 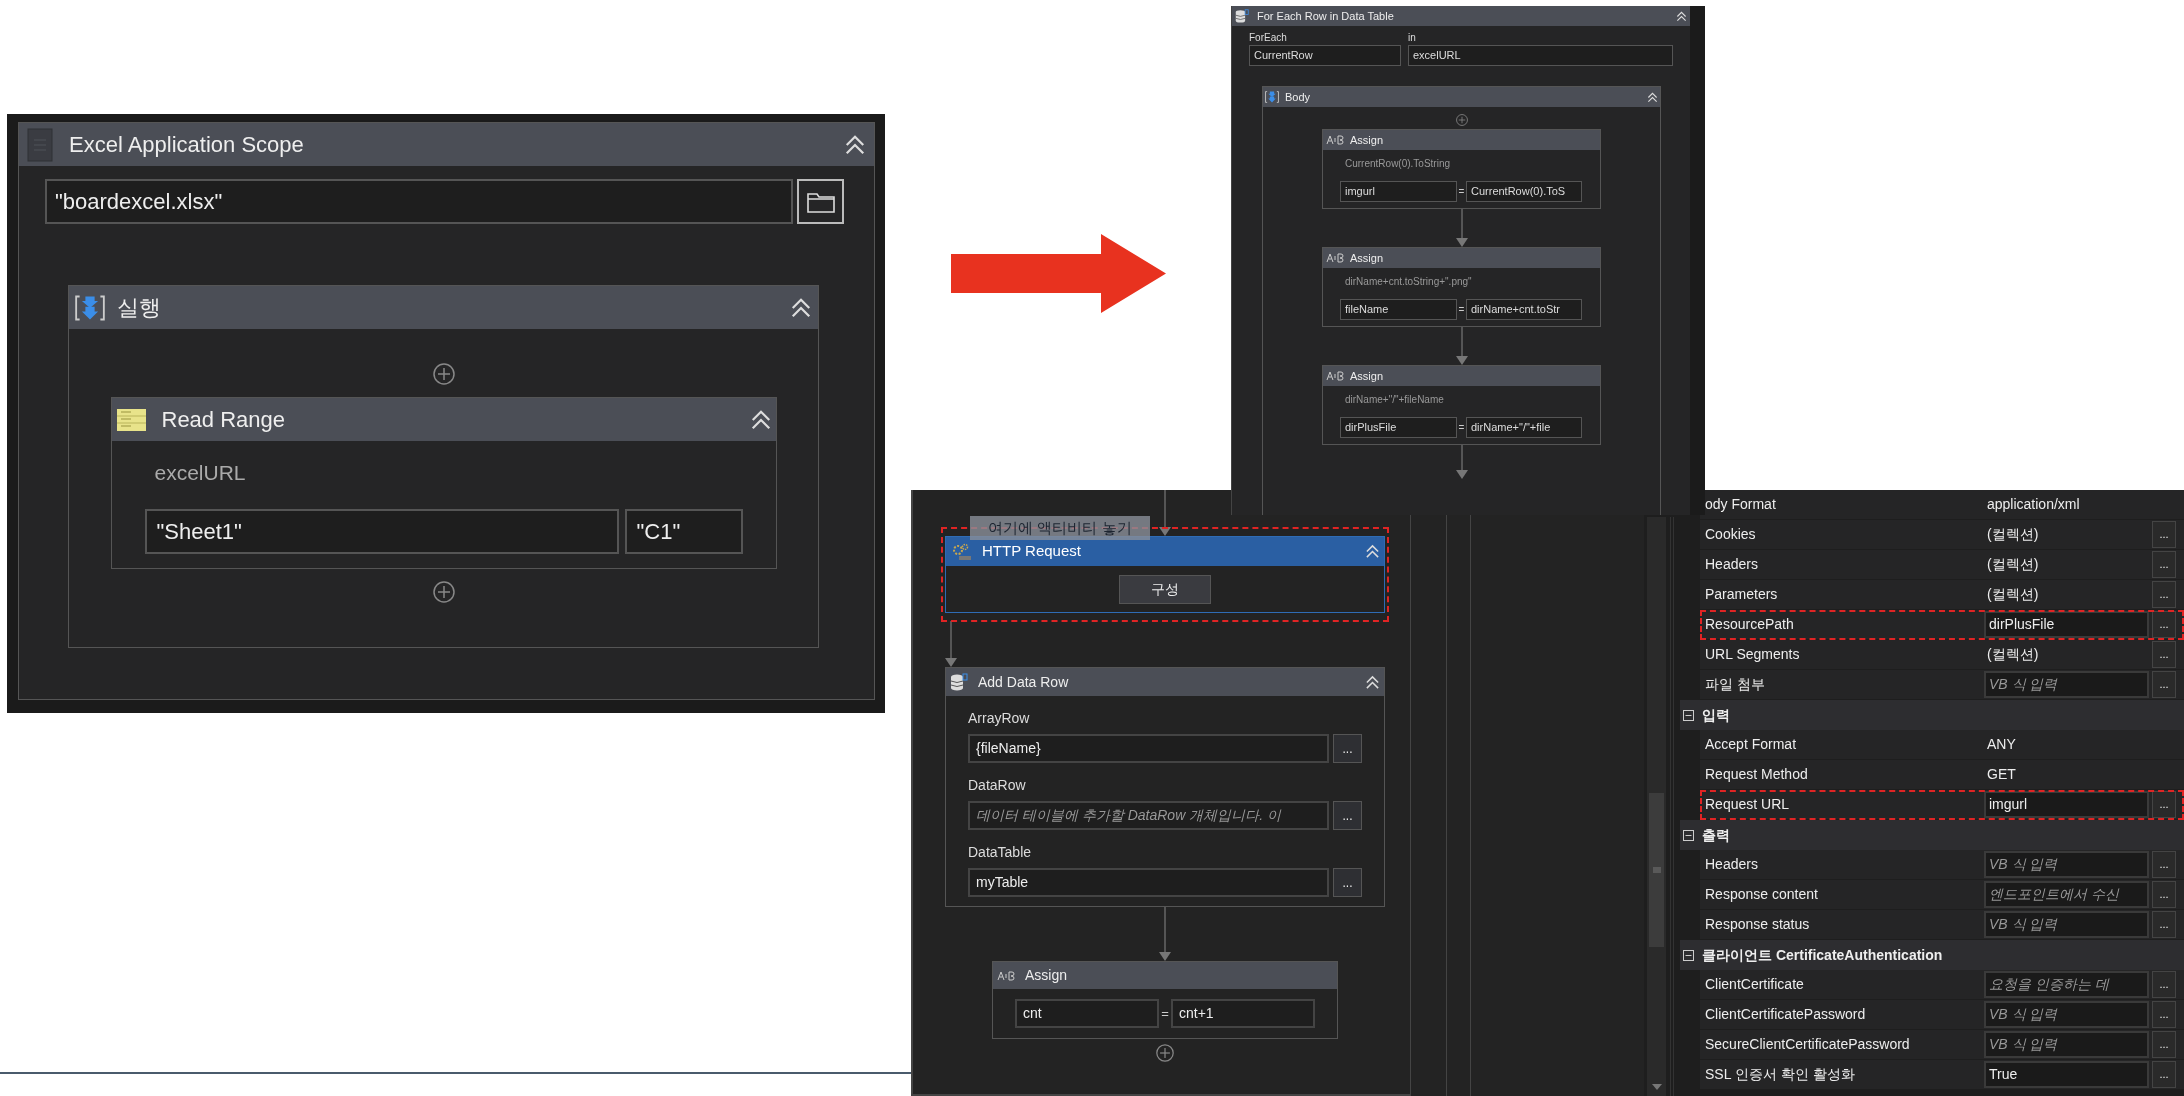 What do you see at coordinates (2033, 504) in the screenshot?
I see `property-value: application/xml` at bounding box center [2033, 504].